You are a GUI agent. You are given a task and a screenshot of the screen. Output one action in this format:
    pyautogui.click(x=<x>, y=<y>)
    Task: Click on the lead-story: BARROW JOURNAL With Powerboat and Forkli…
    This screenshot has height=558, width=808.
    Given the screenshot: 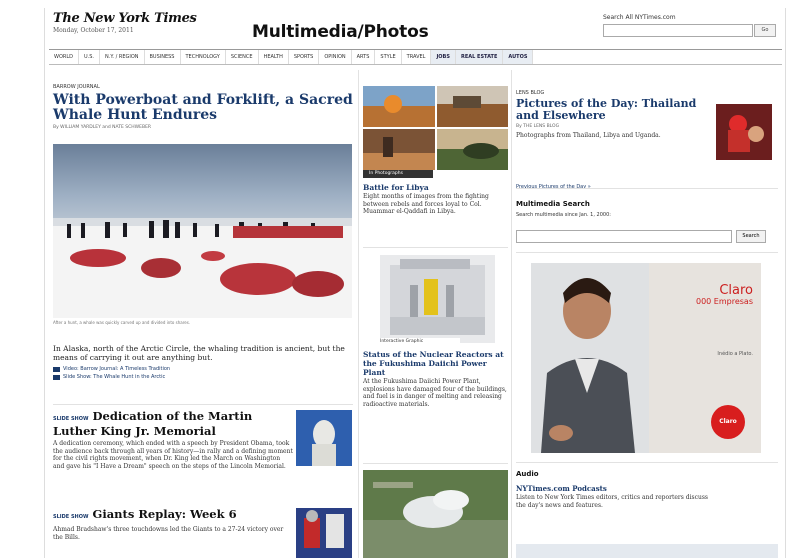 What is the action you would take?
    pyautogui.click(x=203, y=107)
    